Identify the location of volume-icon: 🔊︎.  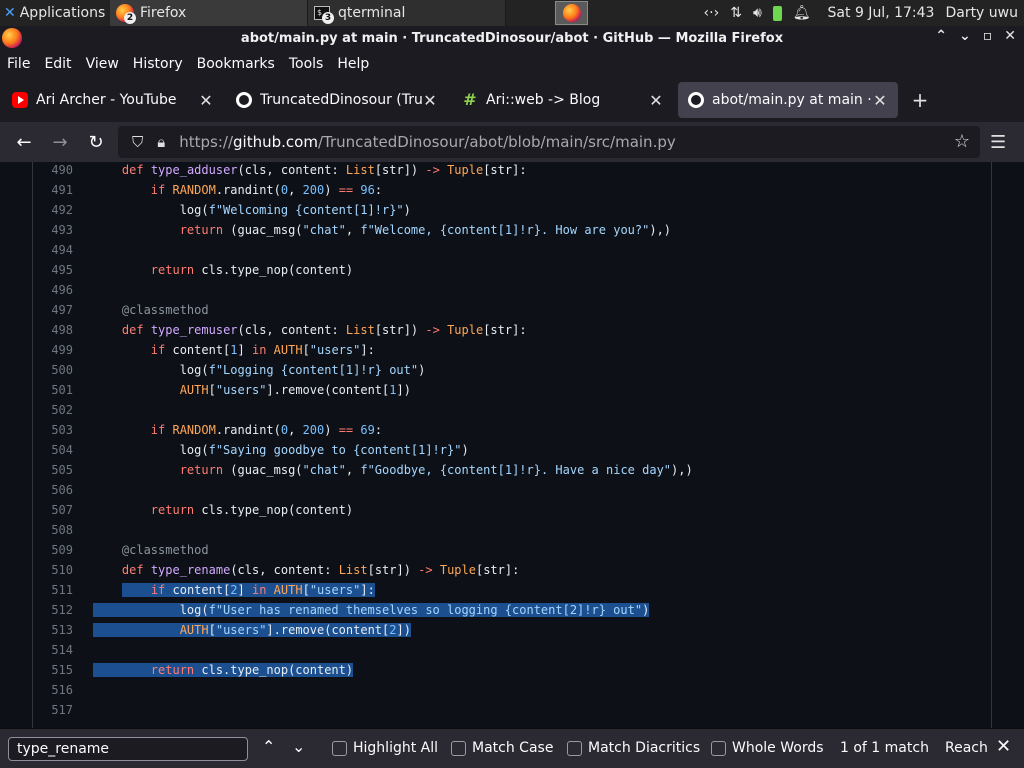
(757, 13).